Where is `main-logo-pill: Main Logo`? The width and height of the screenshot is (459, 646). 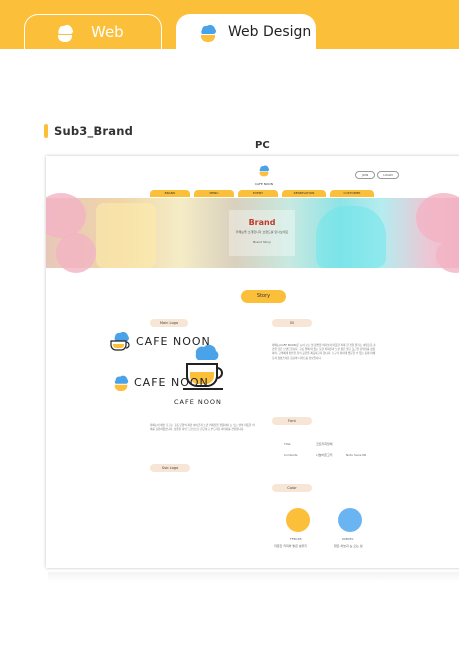 main-logo-pill: Main Logo is located at coordinates (169, 323).